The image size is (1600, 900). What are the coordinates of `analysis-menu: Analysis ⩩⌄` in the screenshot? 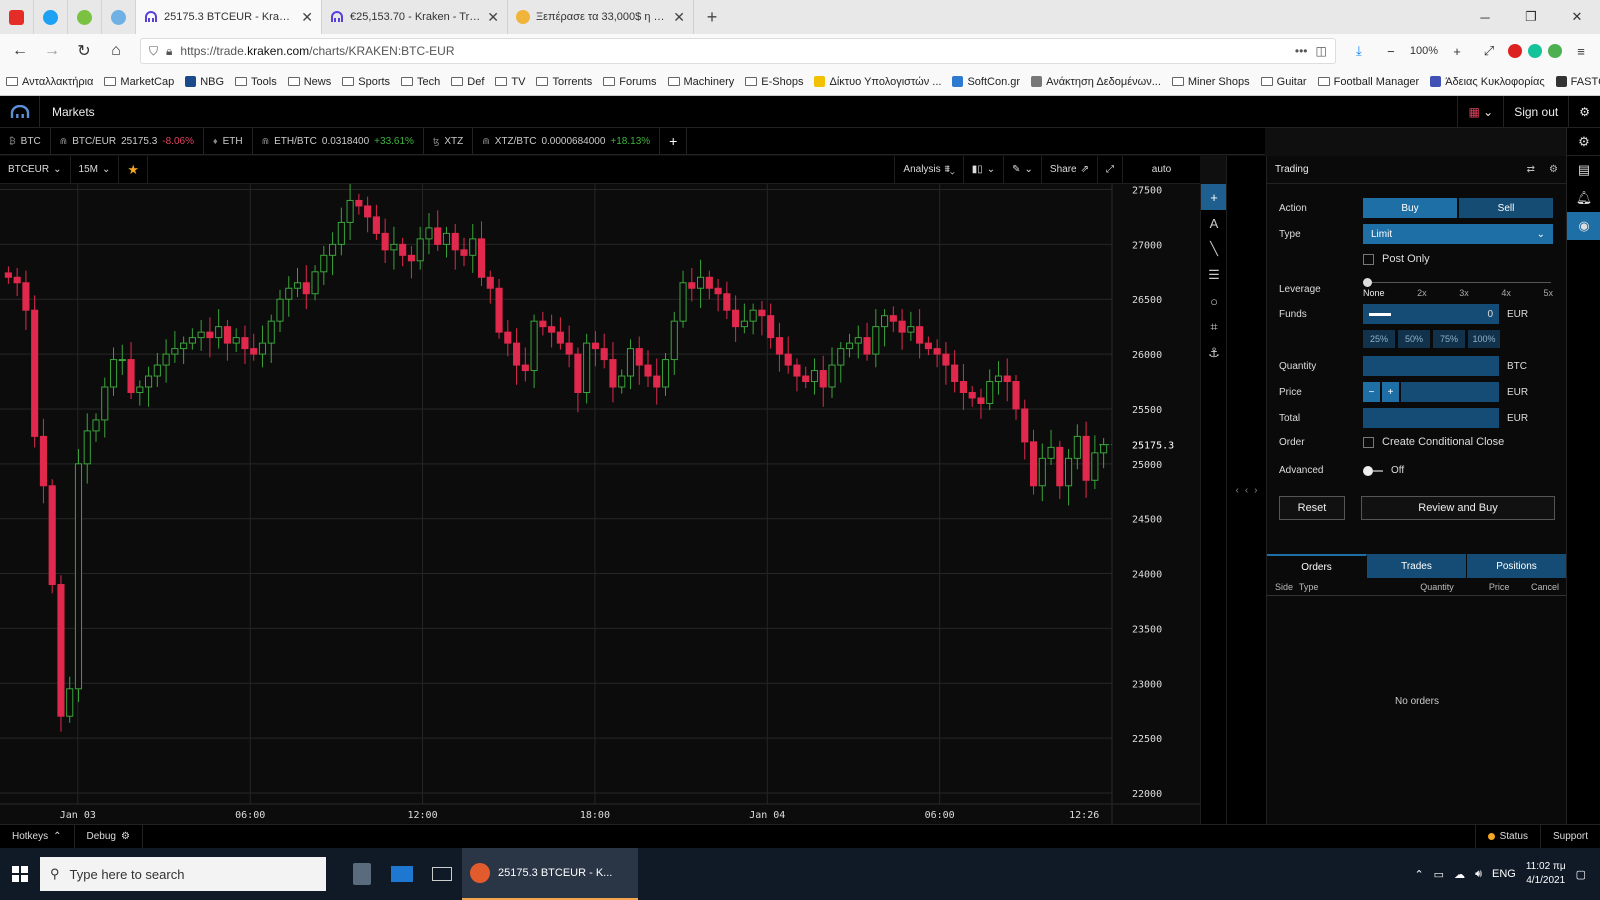 It's located at (928, 169).